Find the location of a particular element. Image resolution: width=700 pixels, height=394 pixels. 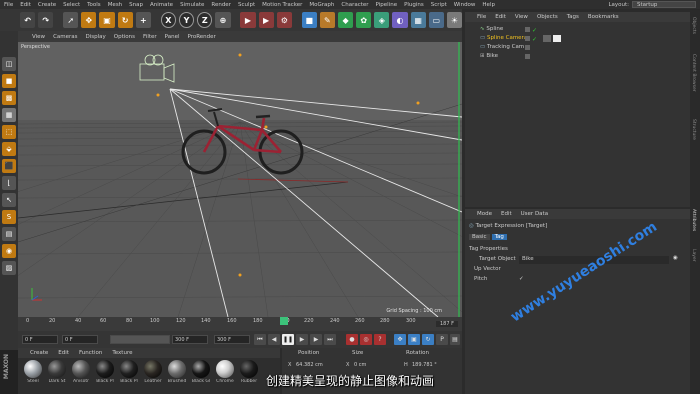

coord-x-size: 0 cm is located at coordinates (360, 365).